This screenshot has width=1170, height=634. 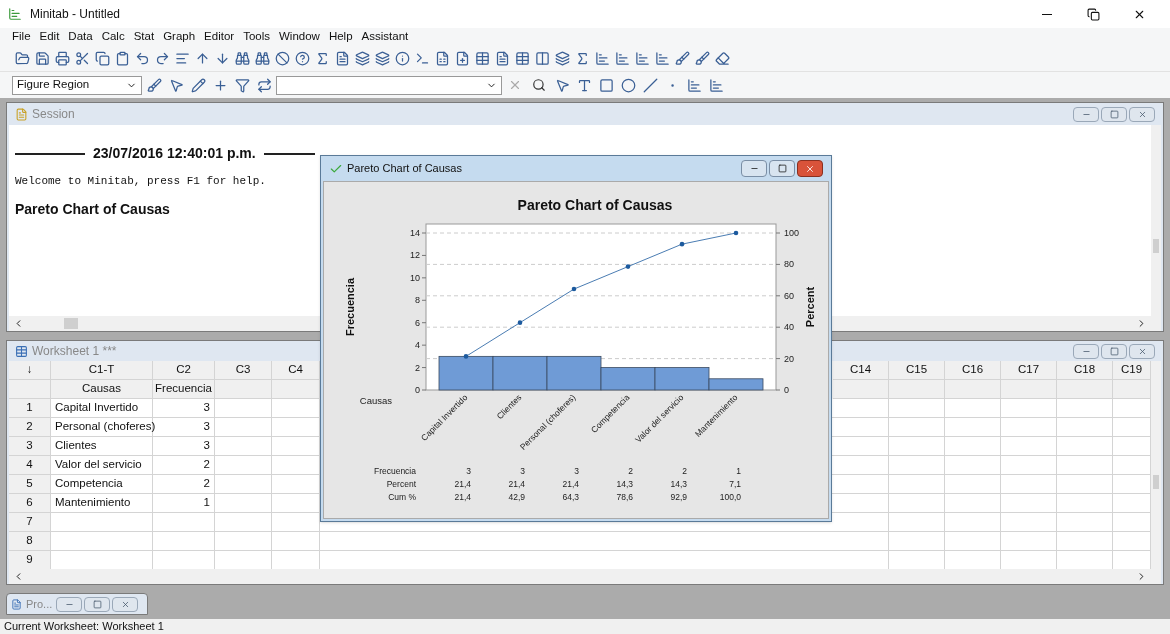 What do you see at coordinates (82, 58) in the screenshot?
I see `cut-icon` at bounding box center [82, 58].